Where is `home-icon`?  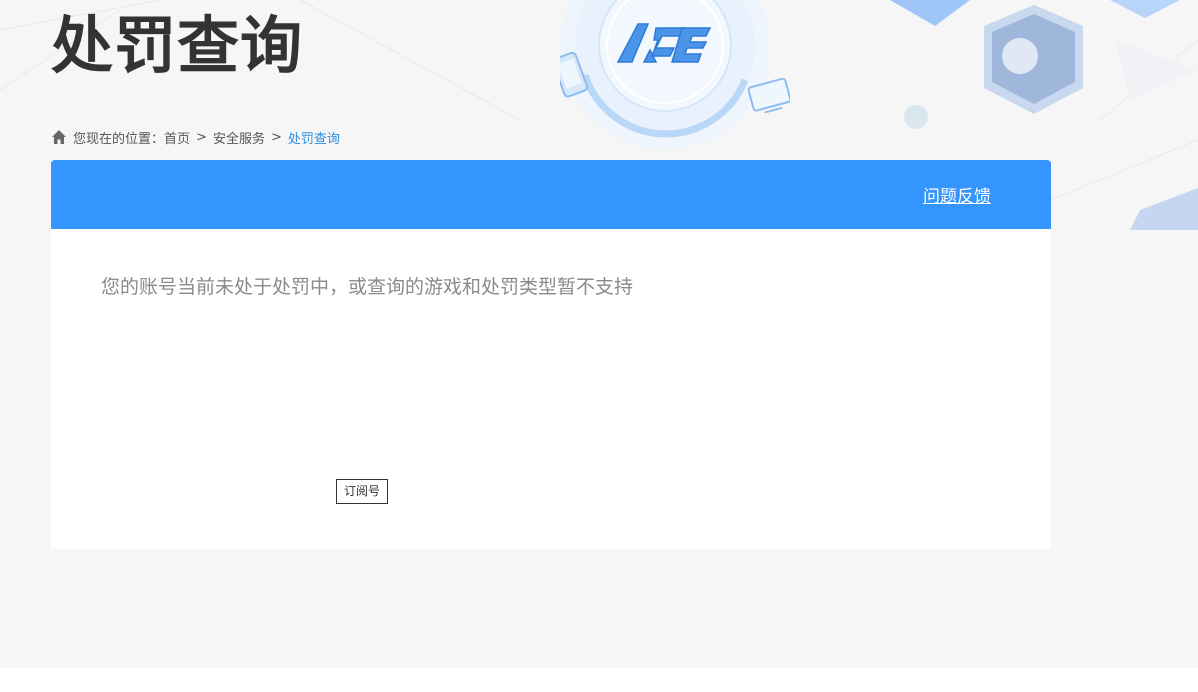 home-icon is located at coordinates (59, 137).